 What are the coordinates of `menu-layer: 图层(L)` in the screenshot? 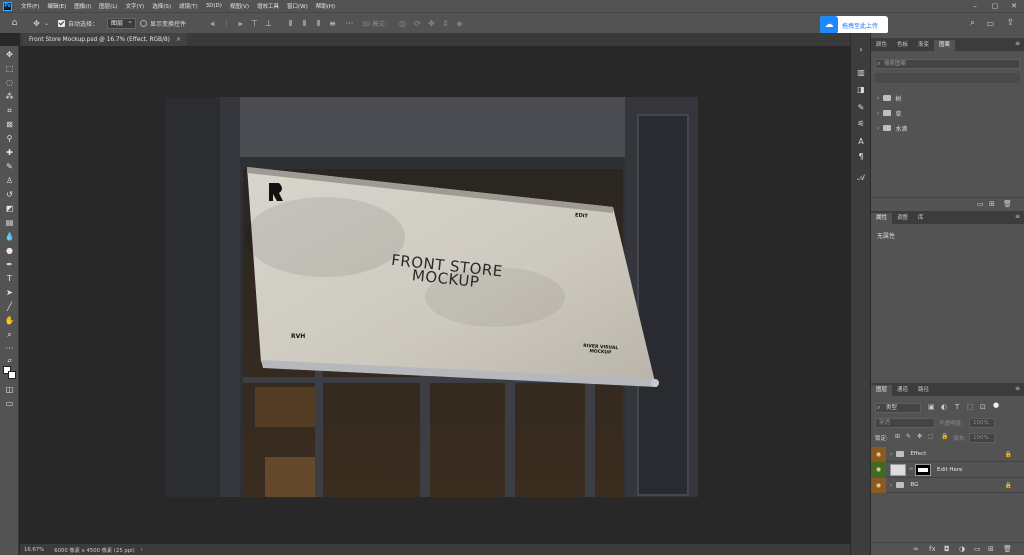 It's located at (108, 6).